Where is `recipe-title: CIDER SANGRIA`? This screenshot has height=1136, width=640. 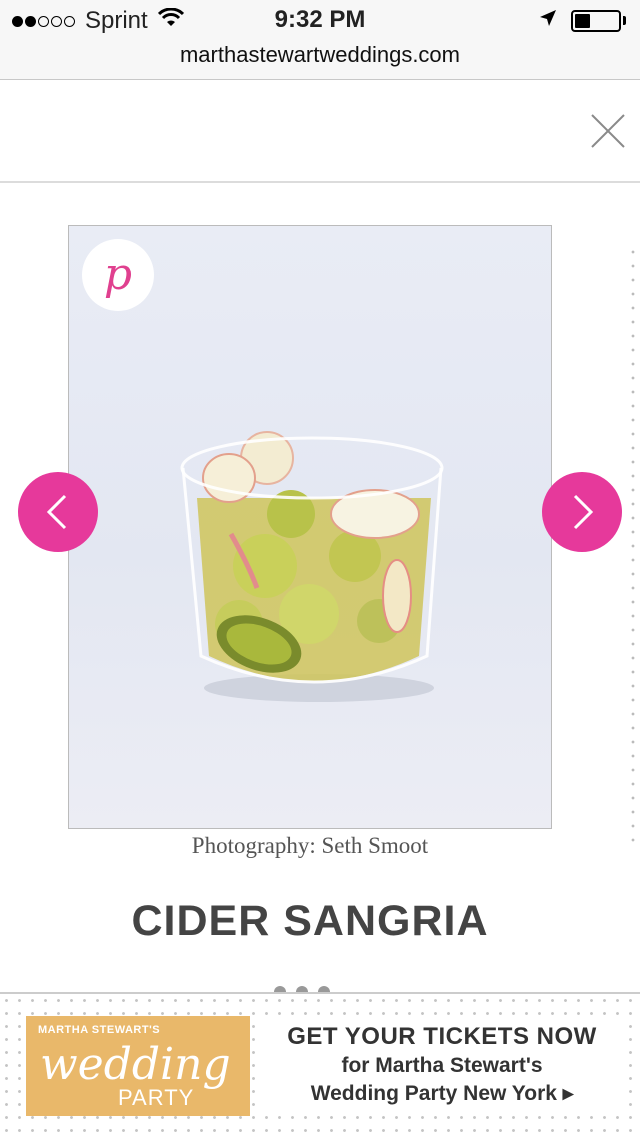 recipe-title: CIDER SANGRIA is located at coordinates (310, 921).